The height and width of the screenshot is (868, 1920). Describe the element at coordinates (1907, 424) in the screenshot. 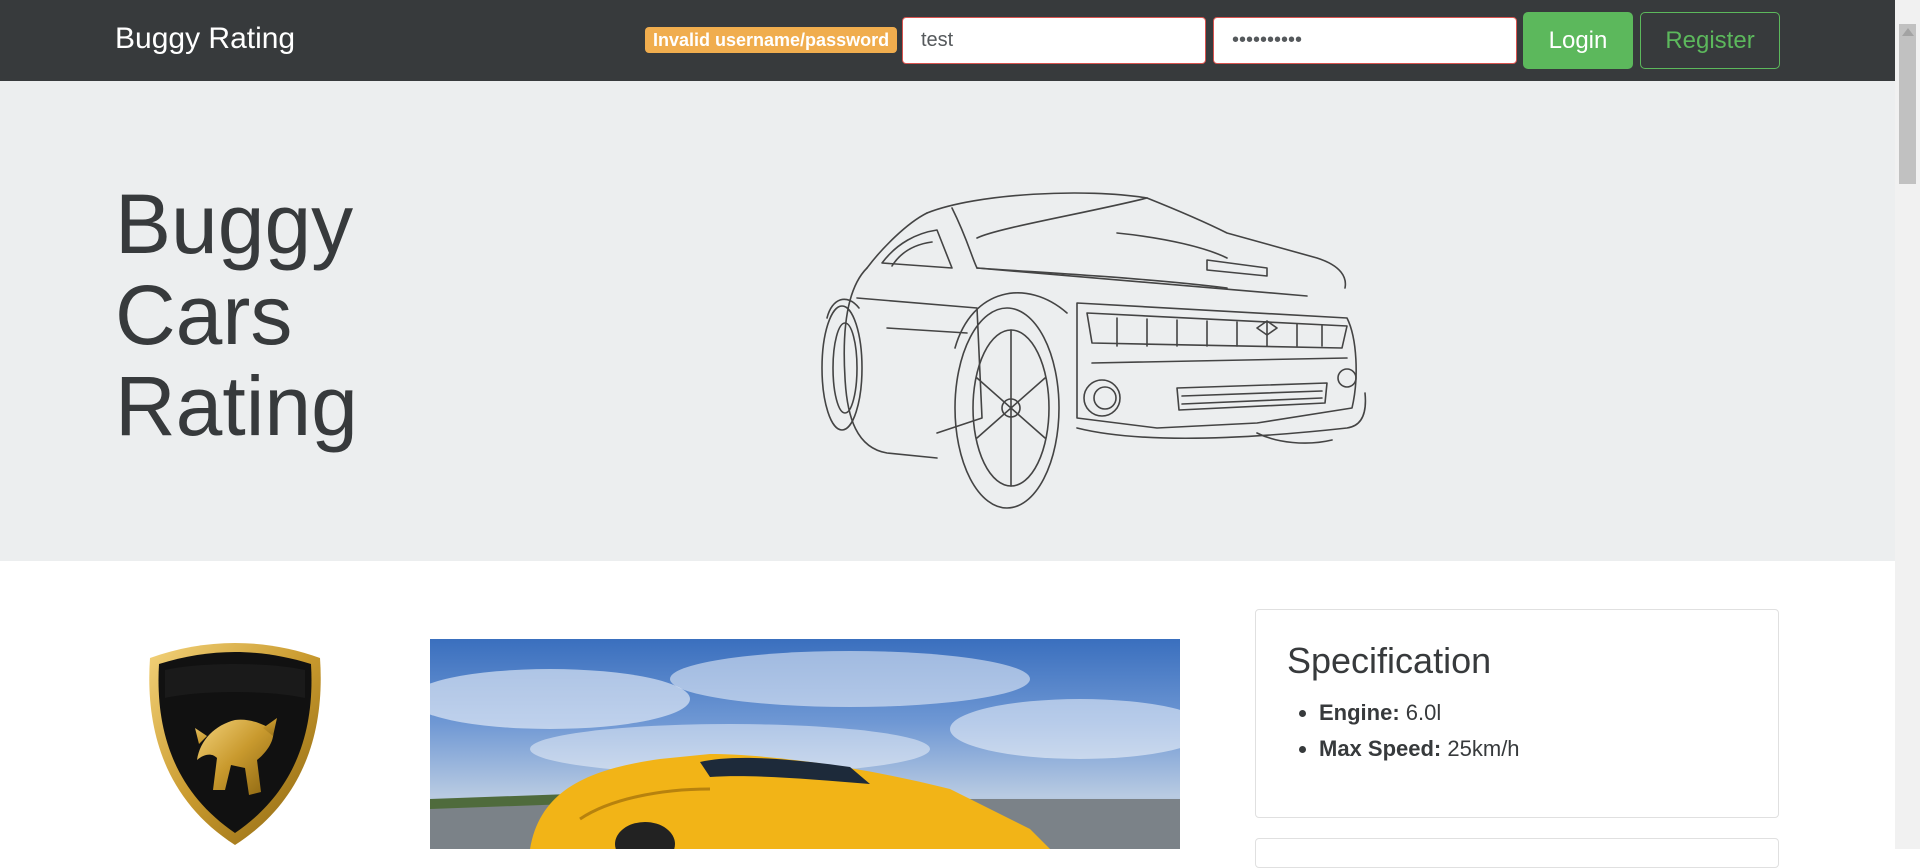

I see `page-scrollbar` at that location.